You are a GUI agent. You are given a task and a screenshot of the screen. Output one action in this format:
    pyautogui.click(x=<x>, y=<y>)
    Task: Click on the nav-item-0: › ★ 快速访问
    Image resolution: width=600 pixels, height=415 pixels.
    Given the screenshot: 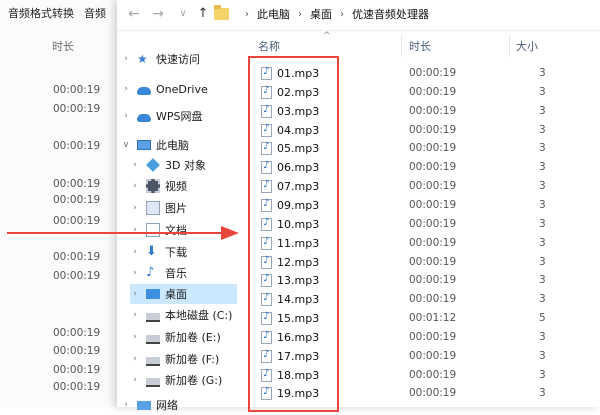 What is the action you would take?
    pyautogui.click(x=179, y=59)
    